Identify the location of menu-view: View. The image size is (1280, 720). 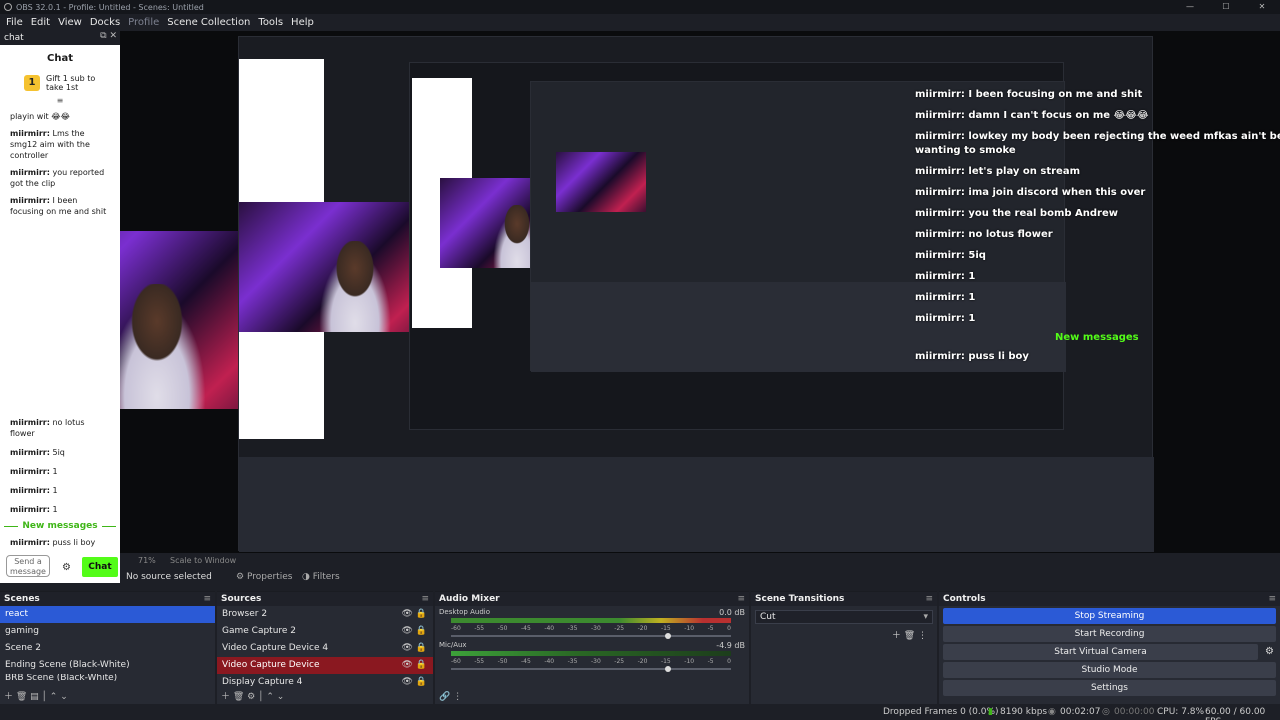
(70, 22).